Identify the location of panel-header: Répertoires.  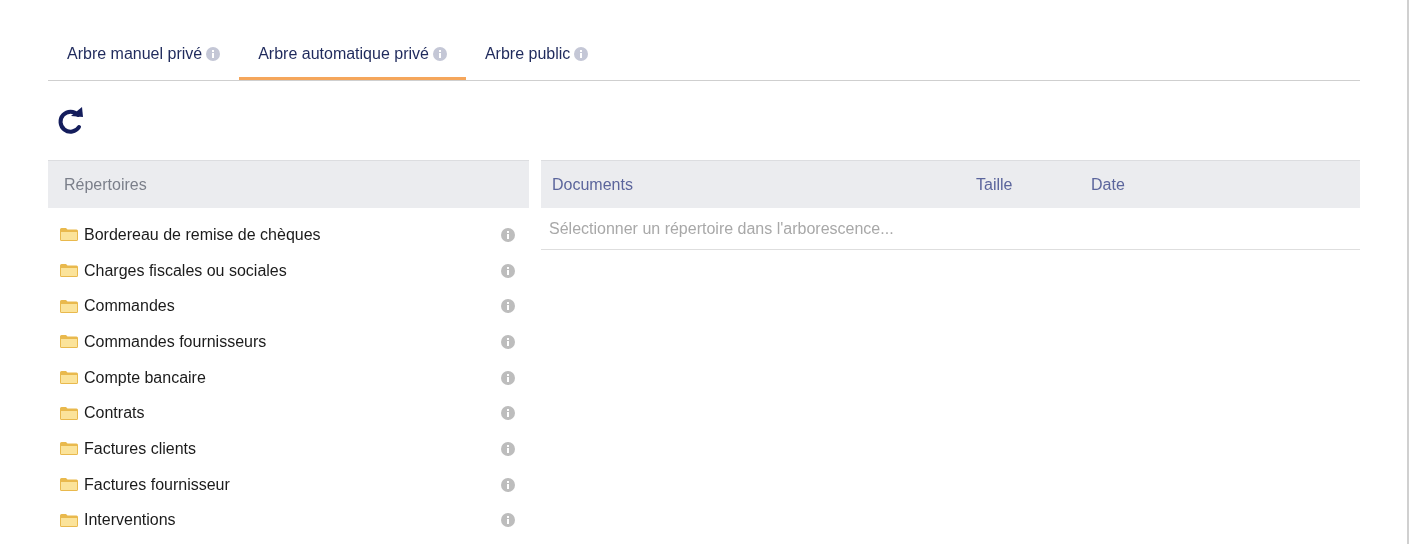
(288, 184).